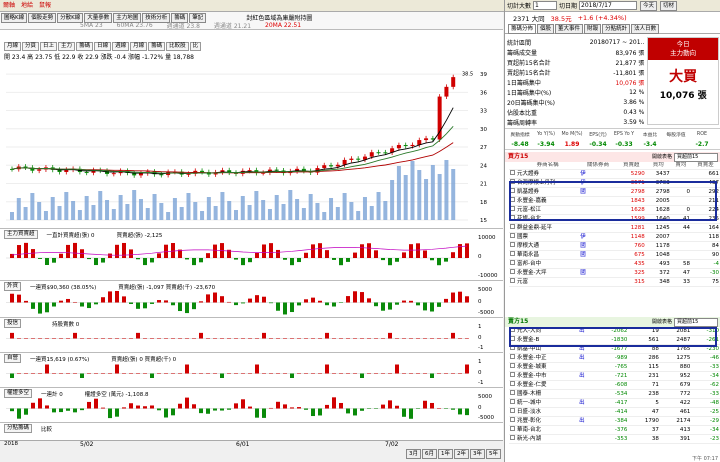 This screenshot has width=720, height=462. I want to click on table-row: 兆豐-彰化出 -384 1790 2174 -29, so click(614, 421).